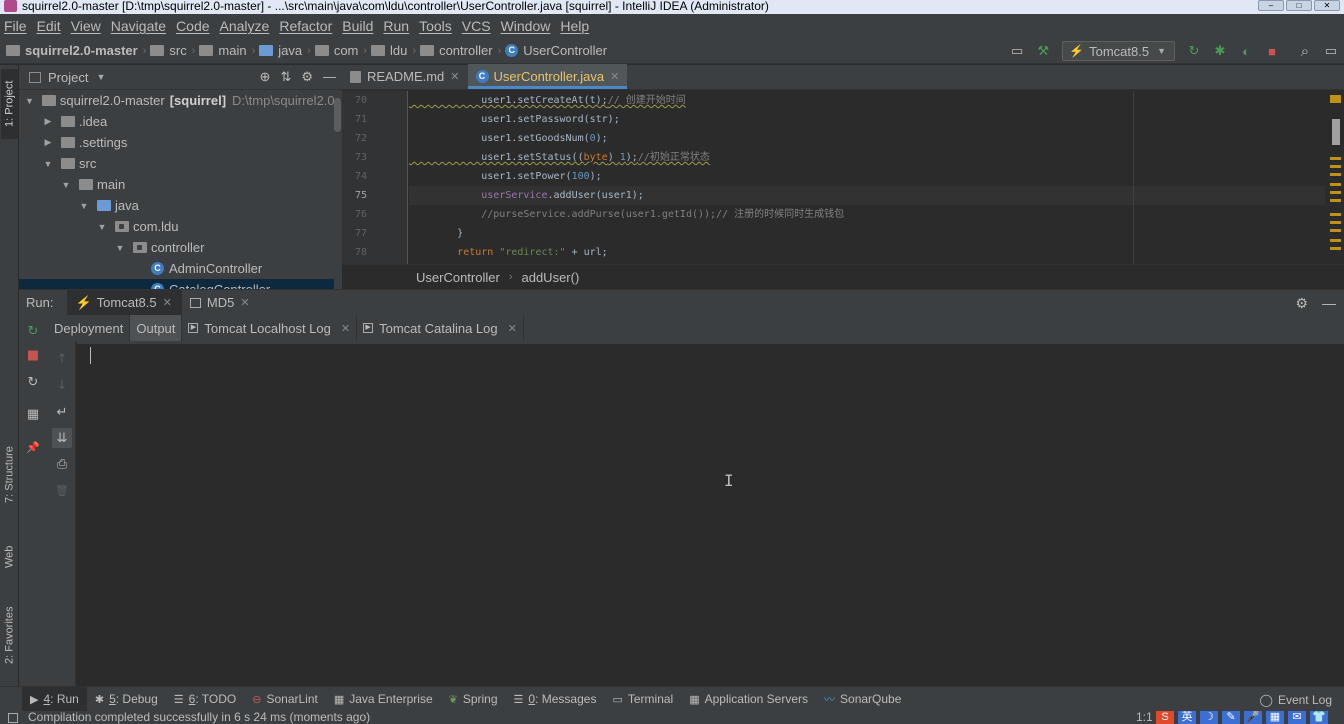 This screenshot has height=724, width=1344. I want to click on scroll-thumb, so click(1336, 132).